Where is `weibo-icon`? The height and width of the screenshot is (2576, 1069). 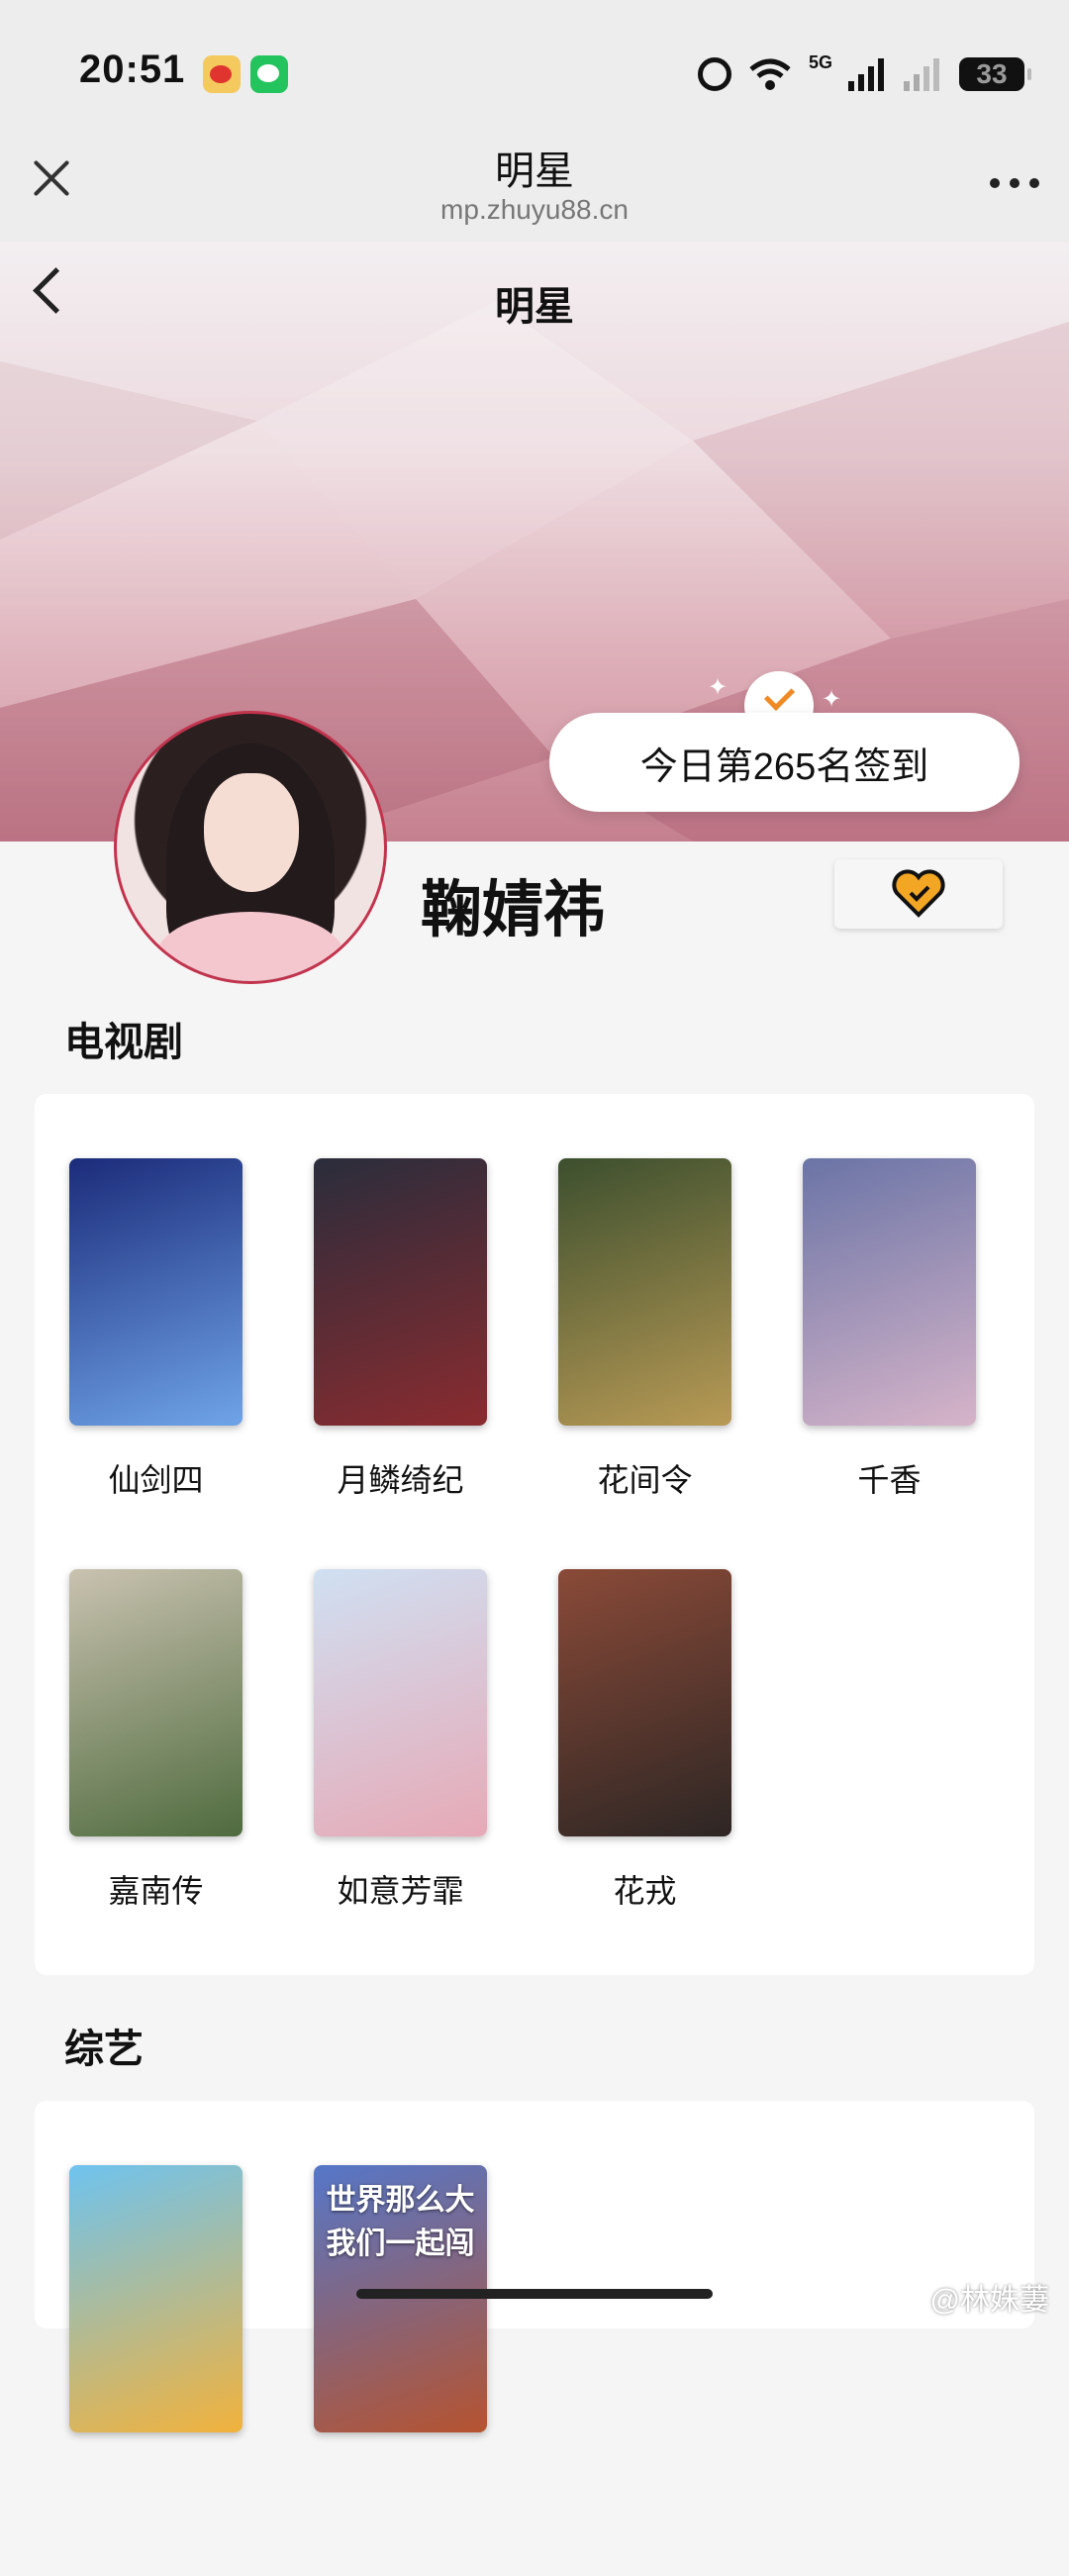
weibo-icon is located at coordinates (222, 74).